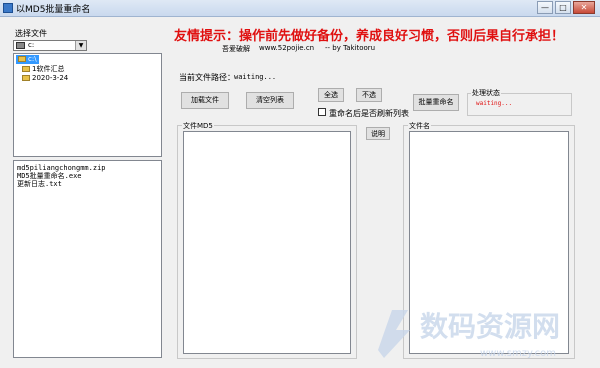  I want to click on minimize-button: —, so click(545, 7).